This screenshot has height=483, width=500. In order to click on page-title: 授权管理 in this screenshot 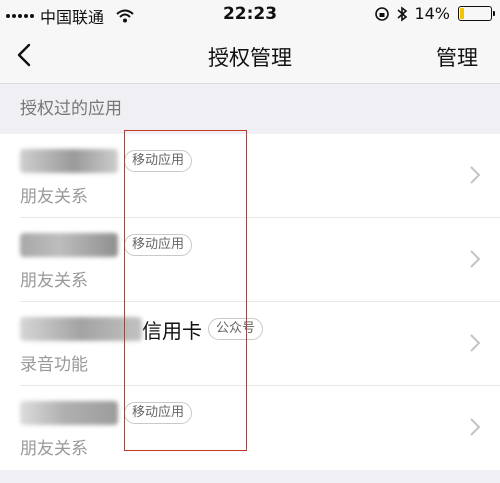, I will do `click(250, 58)`.